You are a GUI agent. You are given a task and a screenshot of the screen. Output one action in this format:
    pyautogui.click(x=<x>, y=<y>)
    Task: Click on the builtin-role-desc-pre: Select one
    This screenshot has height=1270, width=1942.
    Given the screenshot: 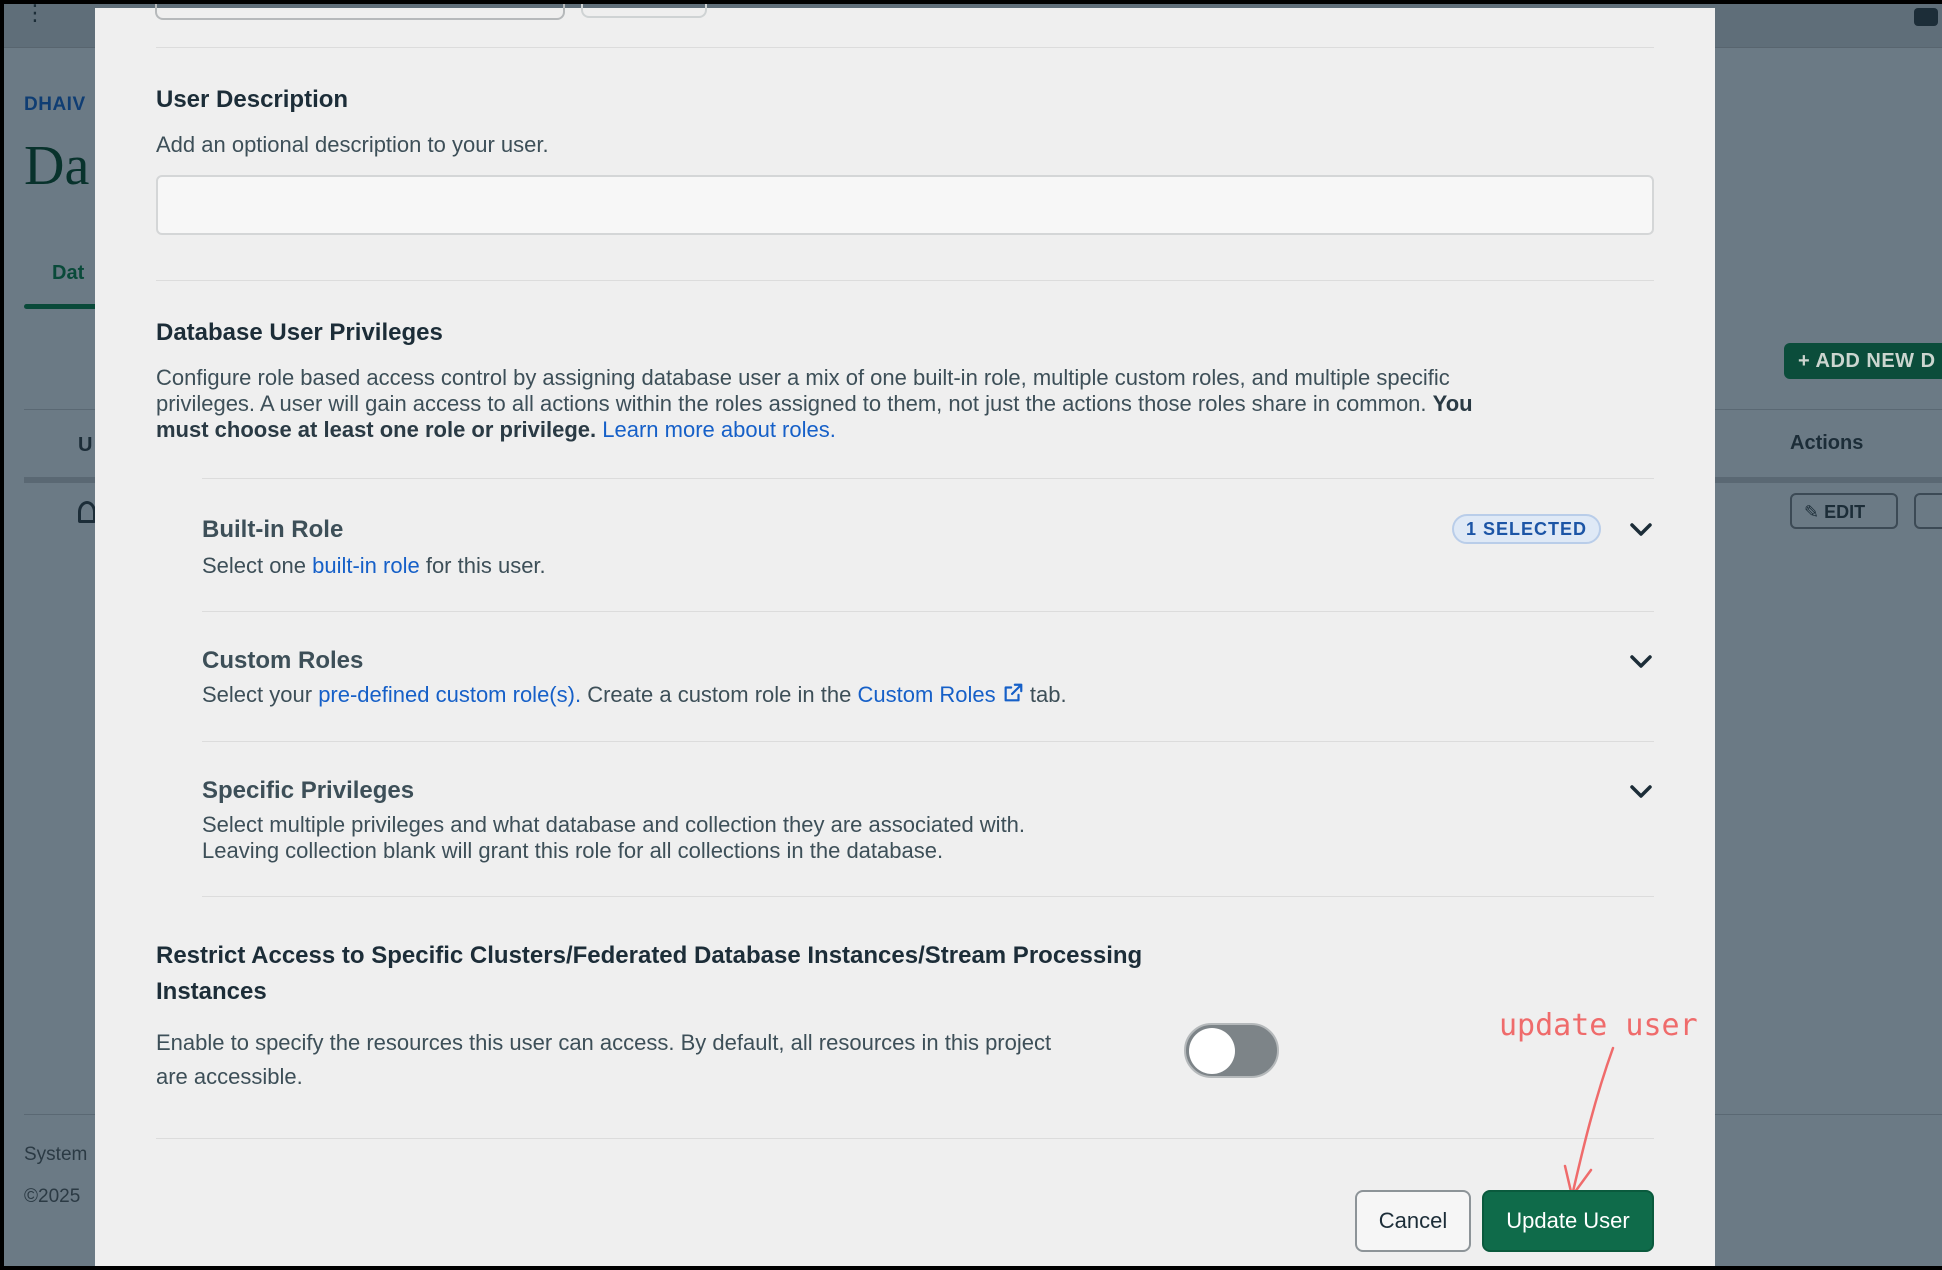 What is the action you would take?
    pyautogui.click(x=254, y=565)
    